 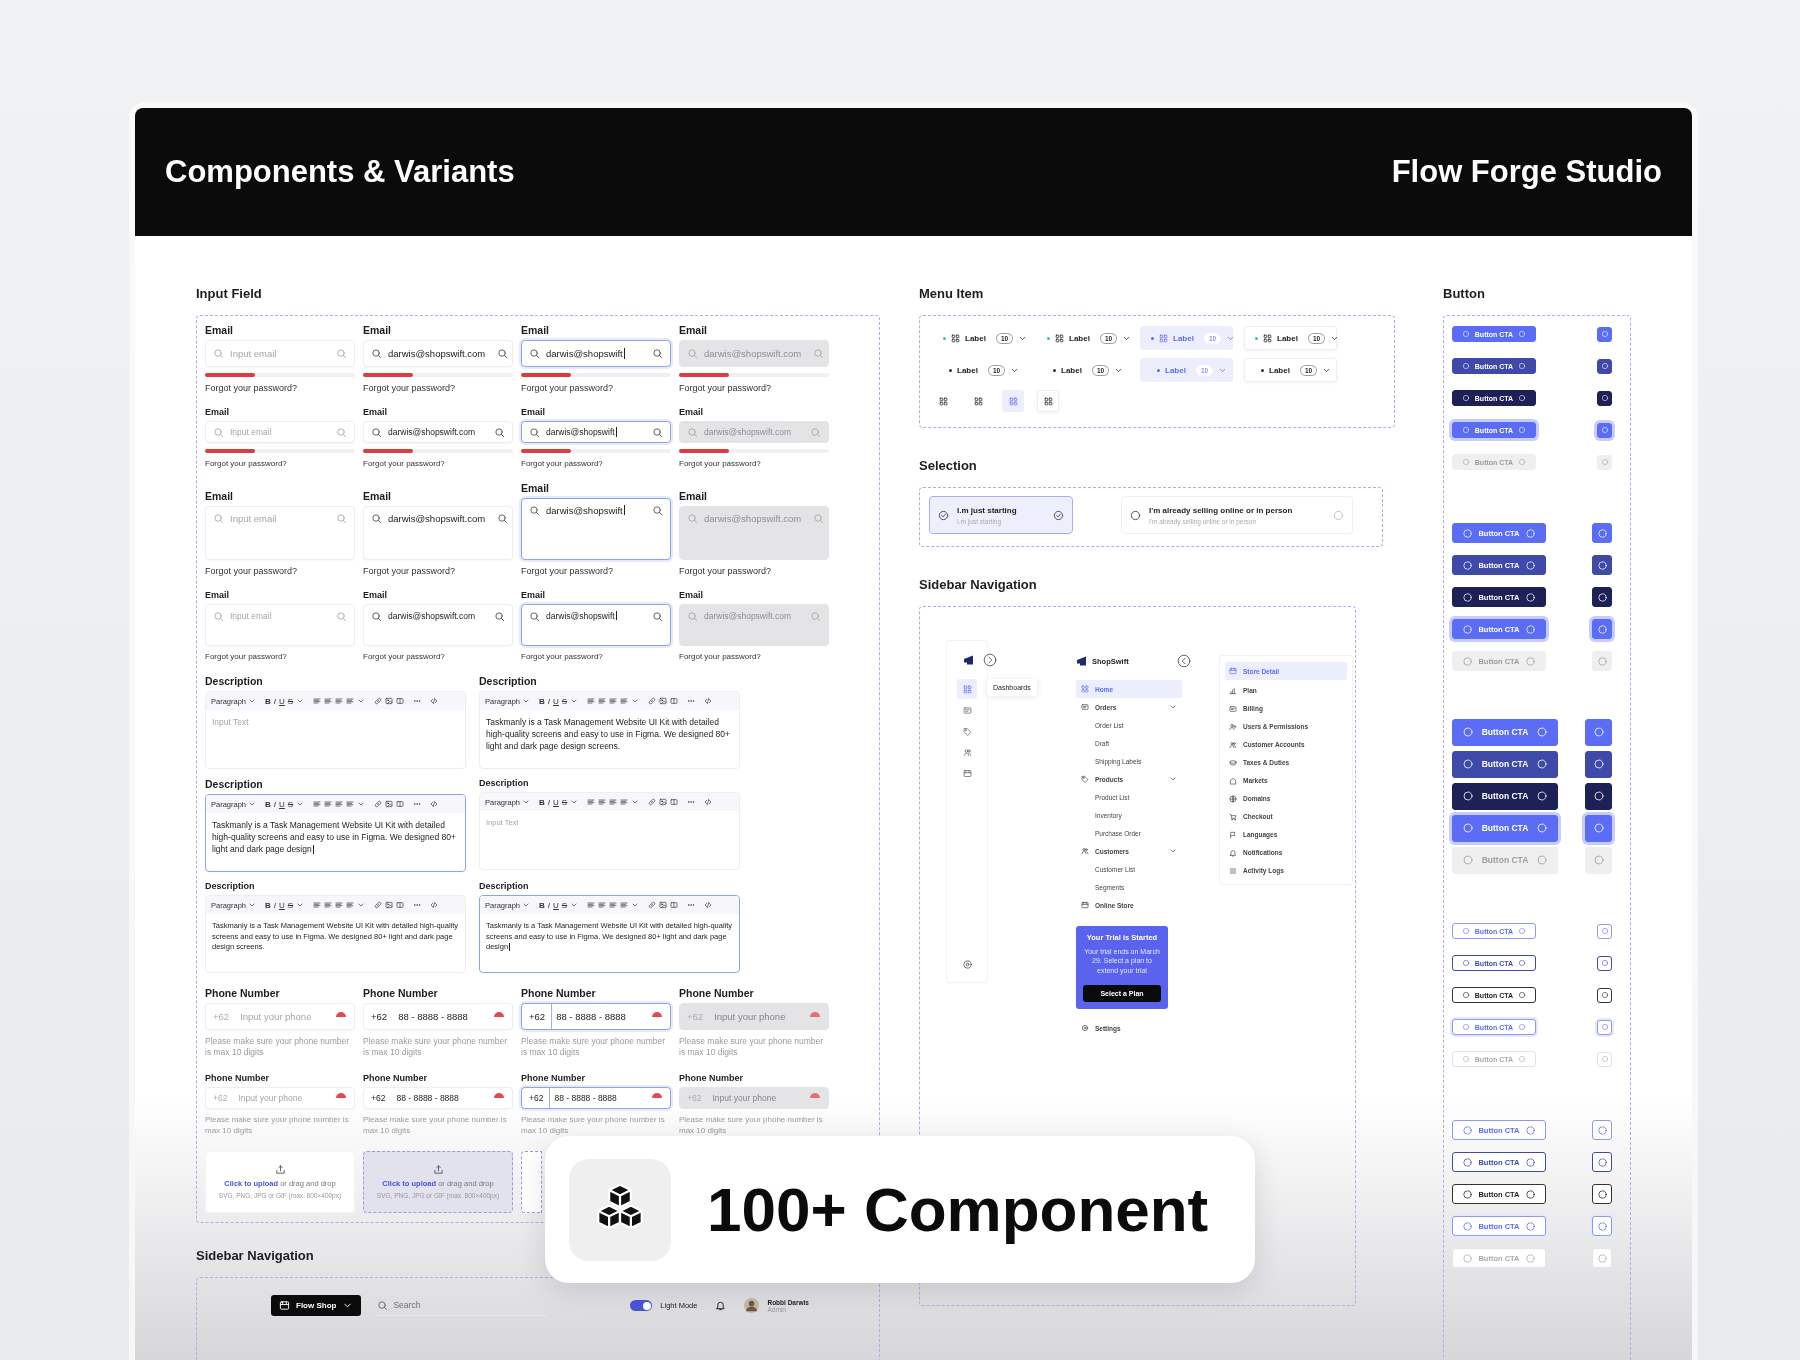 I want to click on toggle-switch, so click(x=641, y=1305).